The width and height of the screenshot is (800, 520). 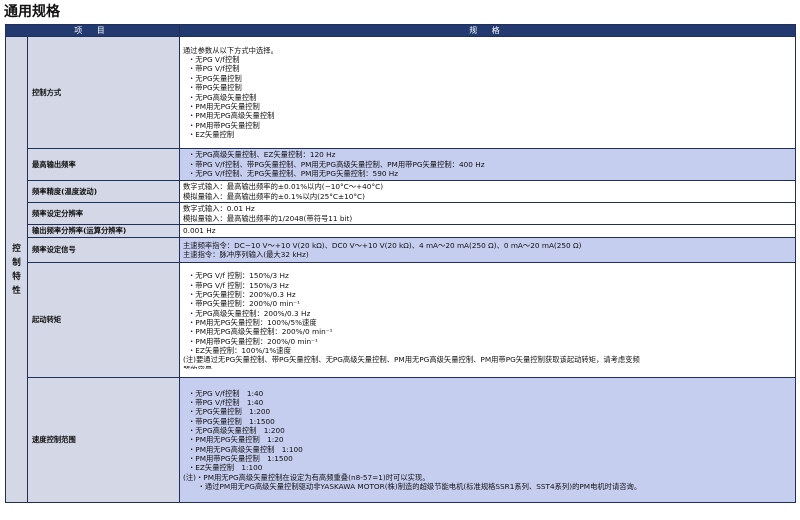 What do you see at coordinates (488, 30) in the screenshot?
I see `header-spec: 规 格` at bounding box center [488, 30].